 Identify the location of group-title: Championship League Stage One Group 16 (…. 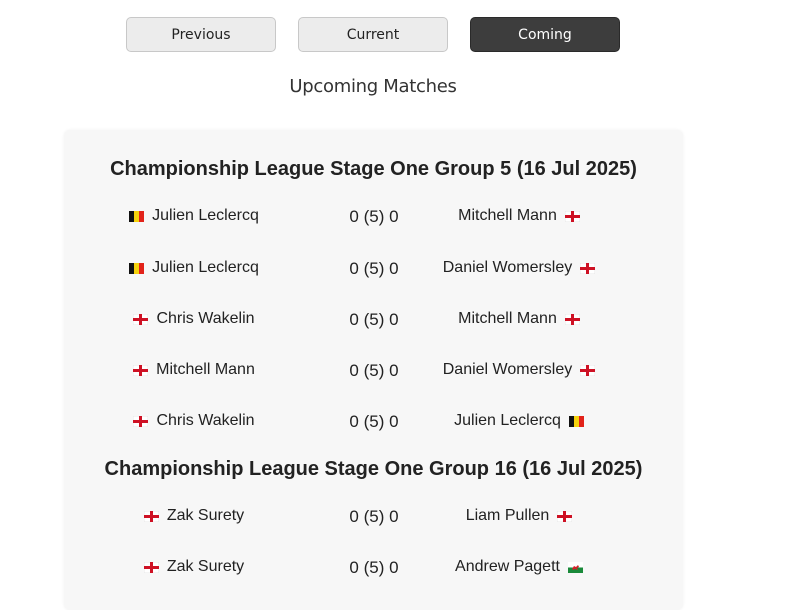
(373, 469).